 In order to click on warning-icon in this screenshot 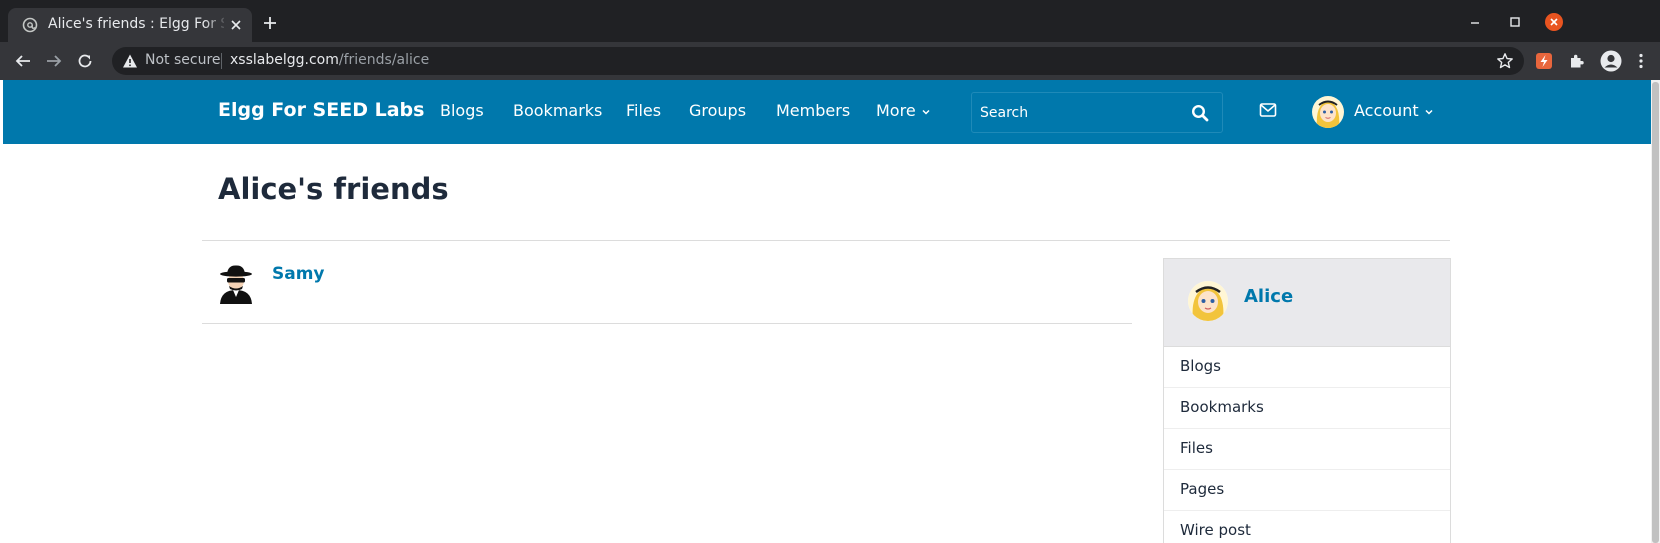, I will do `click(130, 61)`.